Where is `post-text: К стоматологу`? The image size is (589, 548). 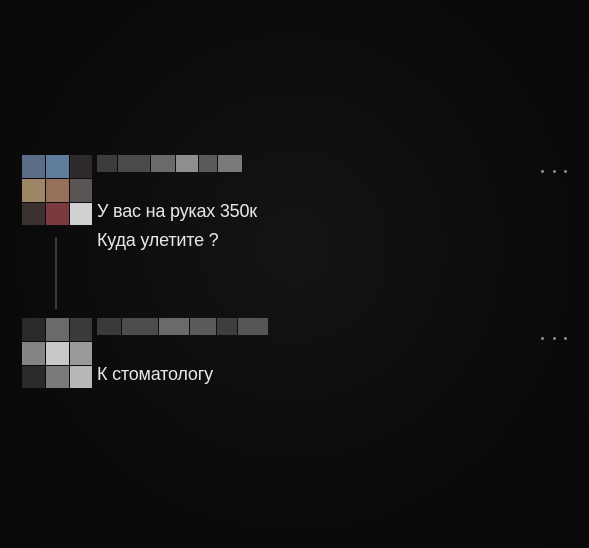
post-text: К стоматологу is located at coordinates (155, 374).